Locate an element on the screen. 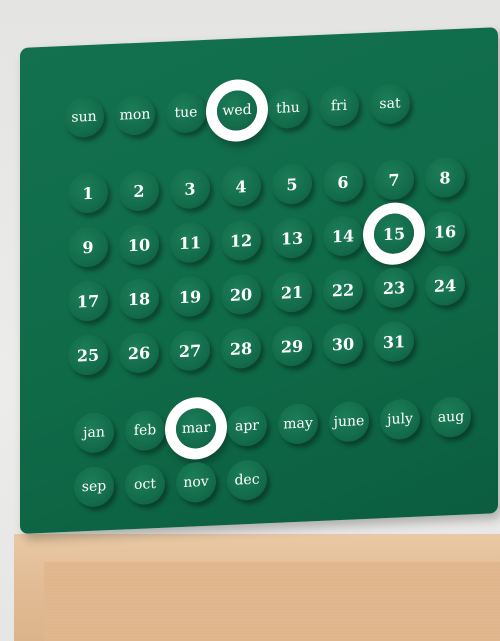  date-peg-selected: 15 is located at coordinates (394, 233).